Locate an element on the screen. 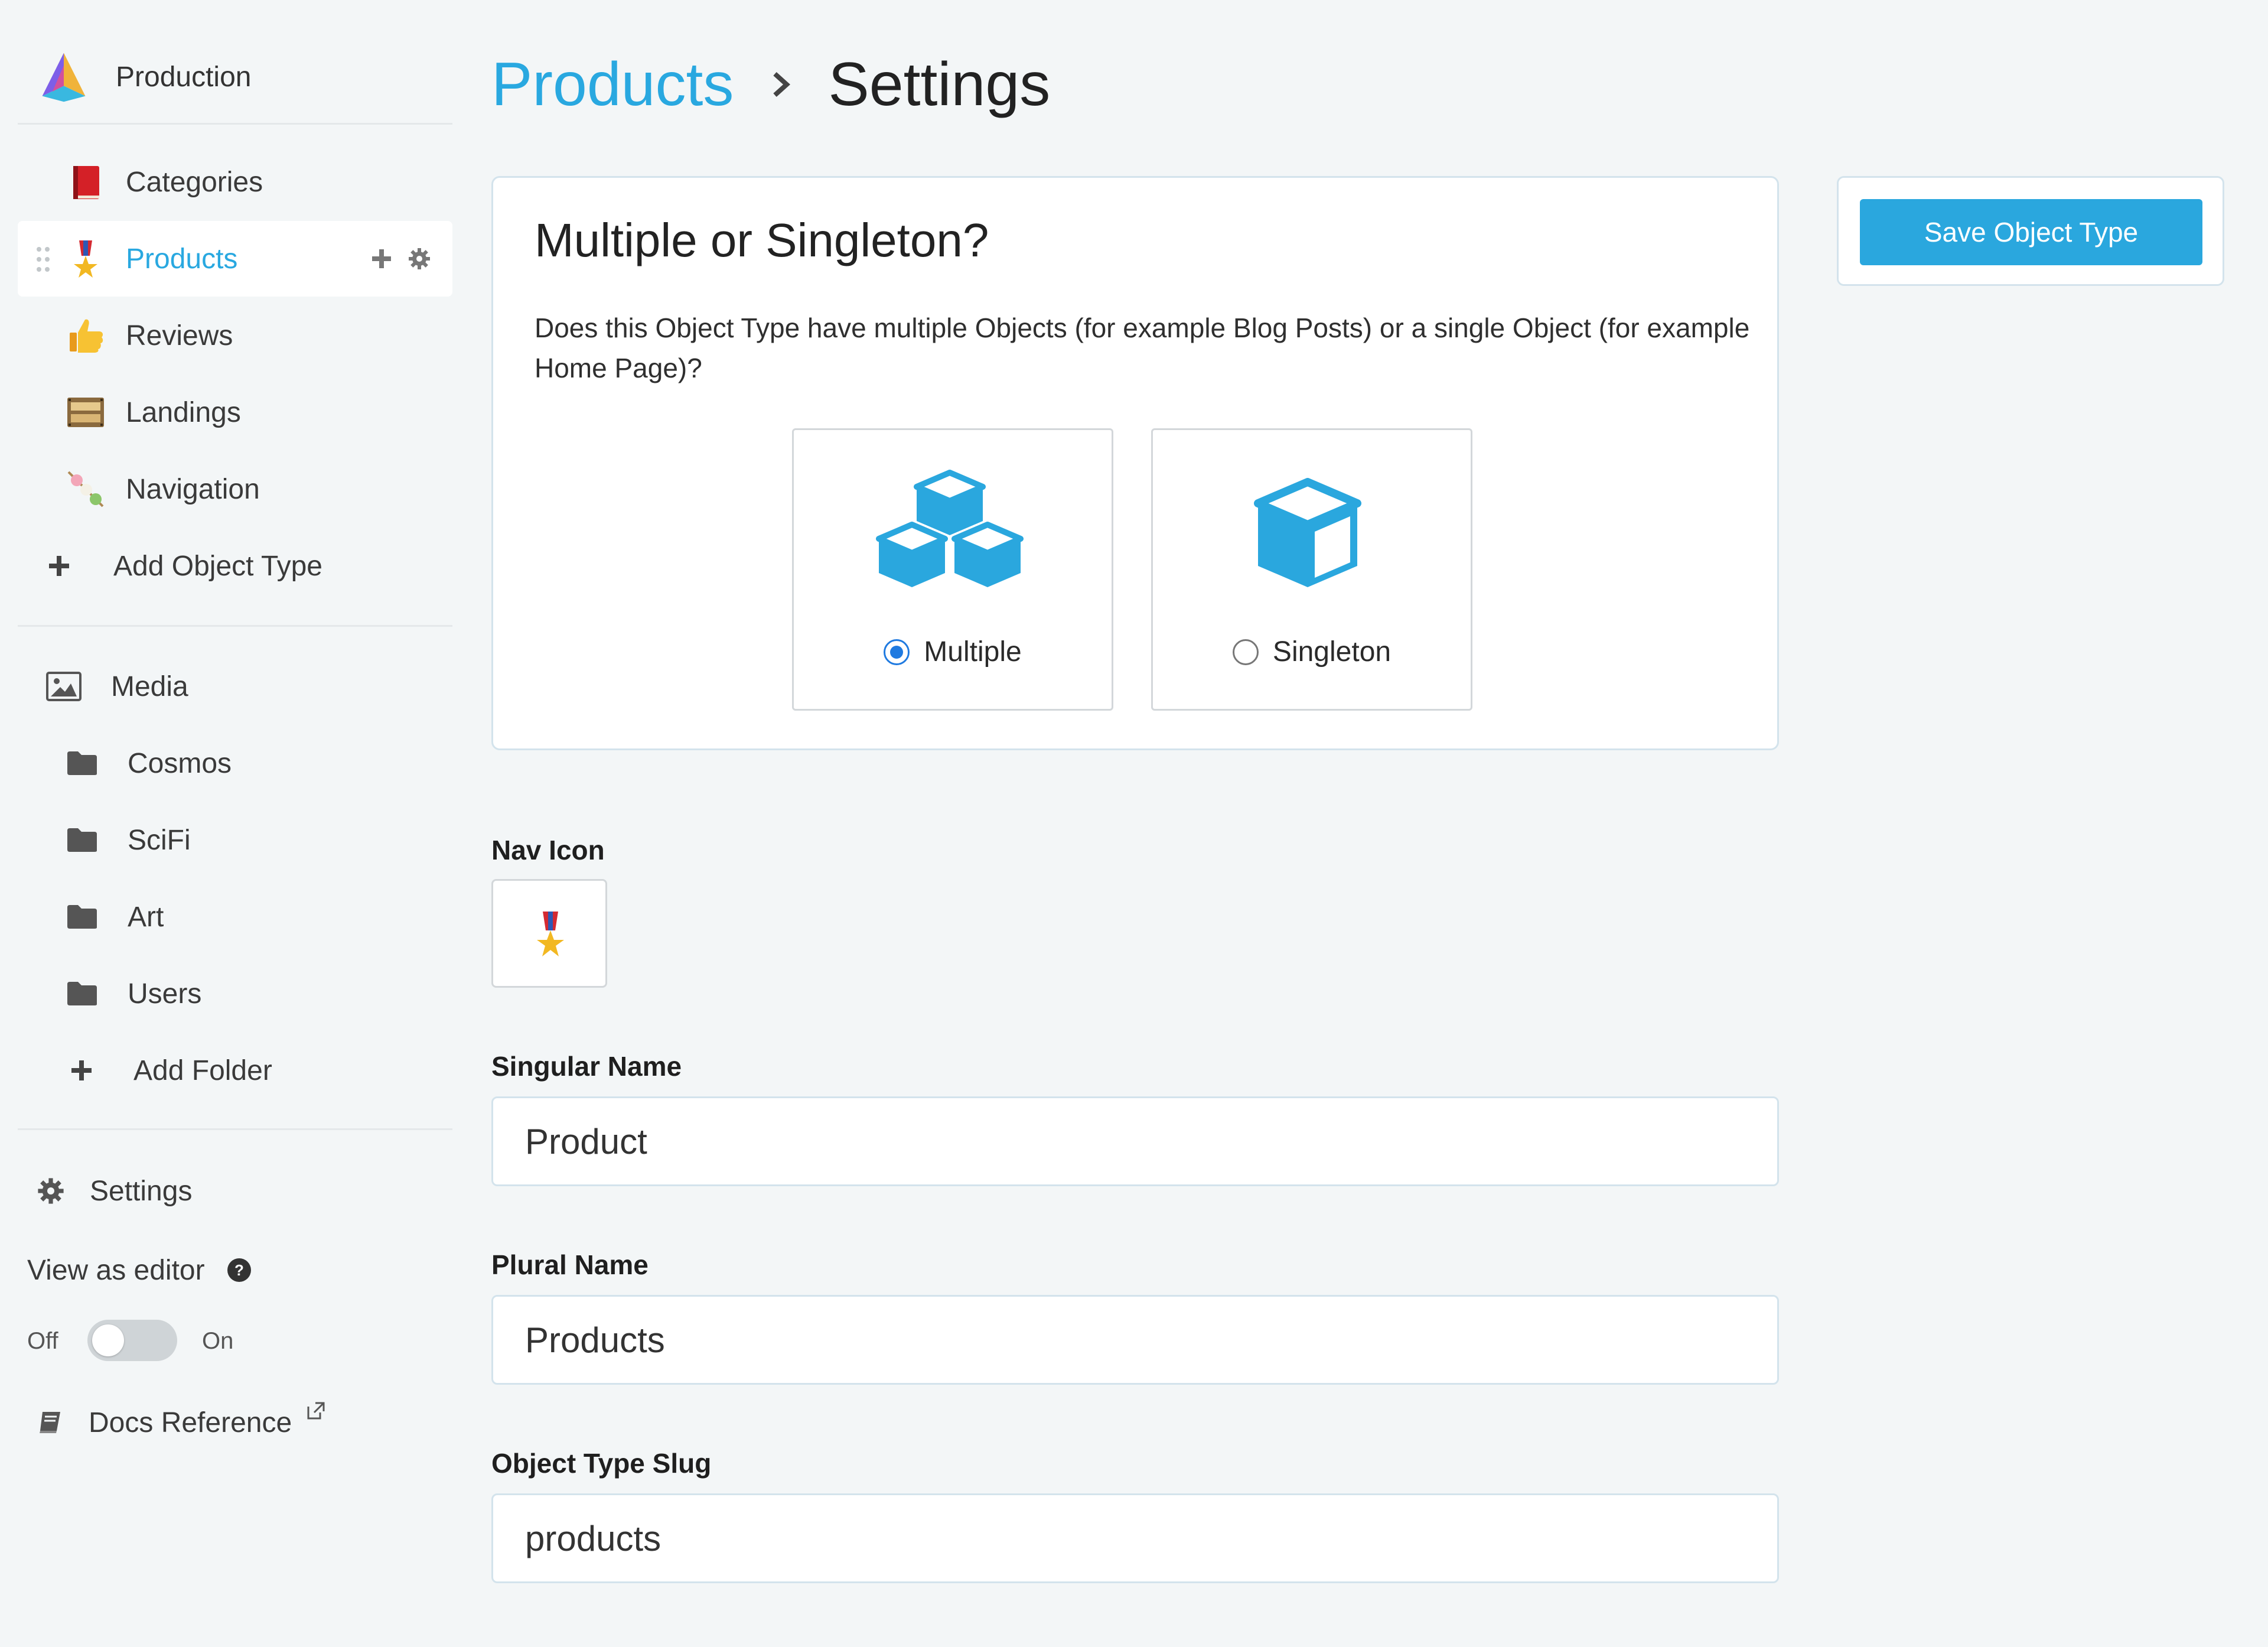 The height and width of the screenshot is (1647, 2268). toggle-off-label: Off is located at coordinates (42, 1341).